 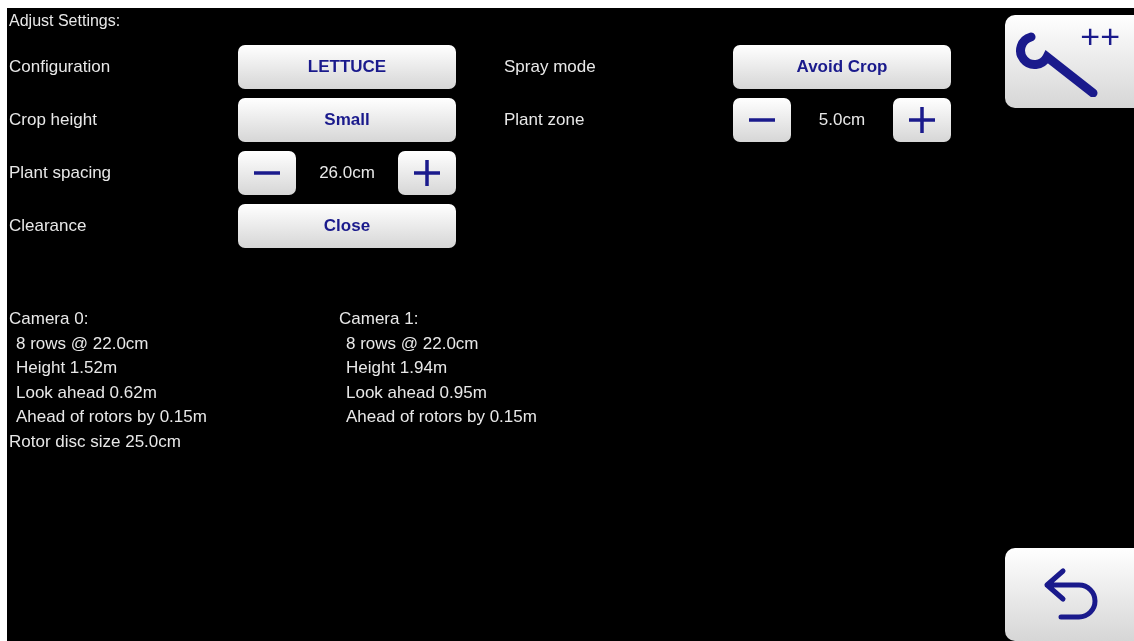 What do you see at coordinates (65, 21) in the screenshot?
I see `page-title: Adjust Settings:` at bounding box center [65, 21].